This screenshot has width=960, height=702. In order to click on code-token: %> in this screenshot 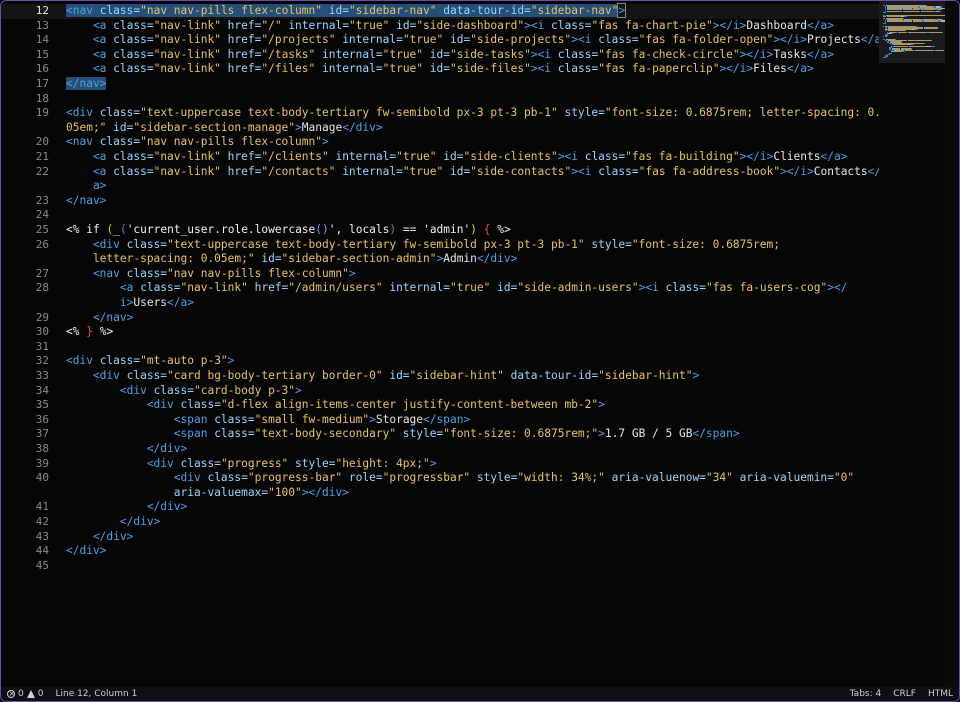, I will do `click(103, 332)`.